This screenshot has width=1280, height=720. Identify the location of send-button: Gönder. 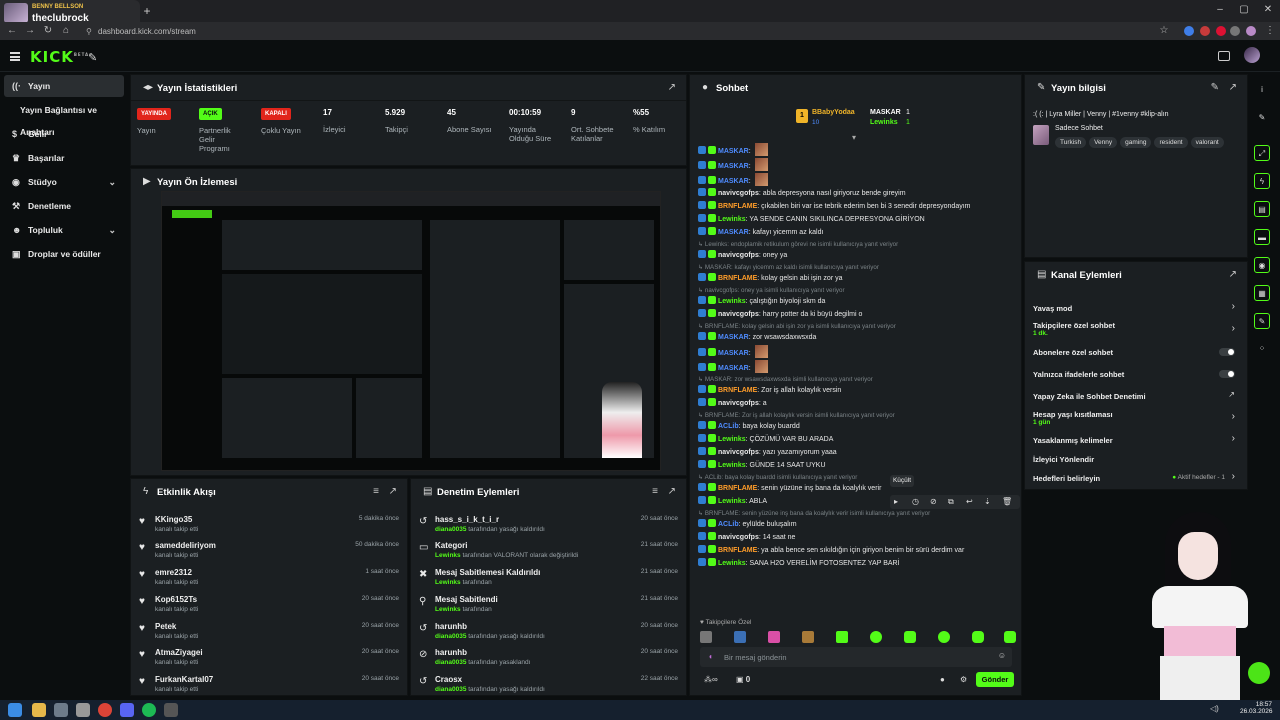
(995, 679).